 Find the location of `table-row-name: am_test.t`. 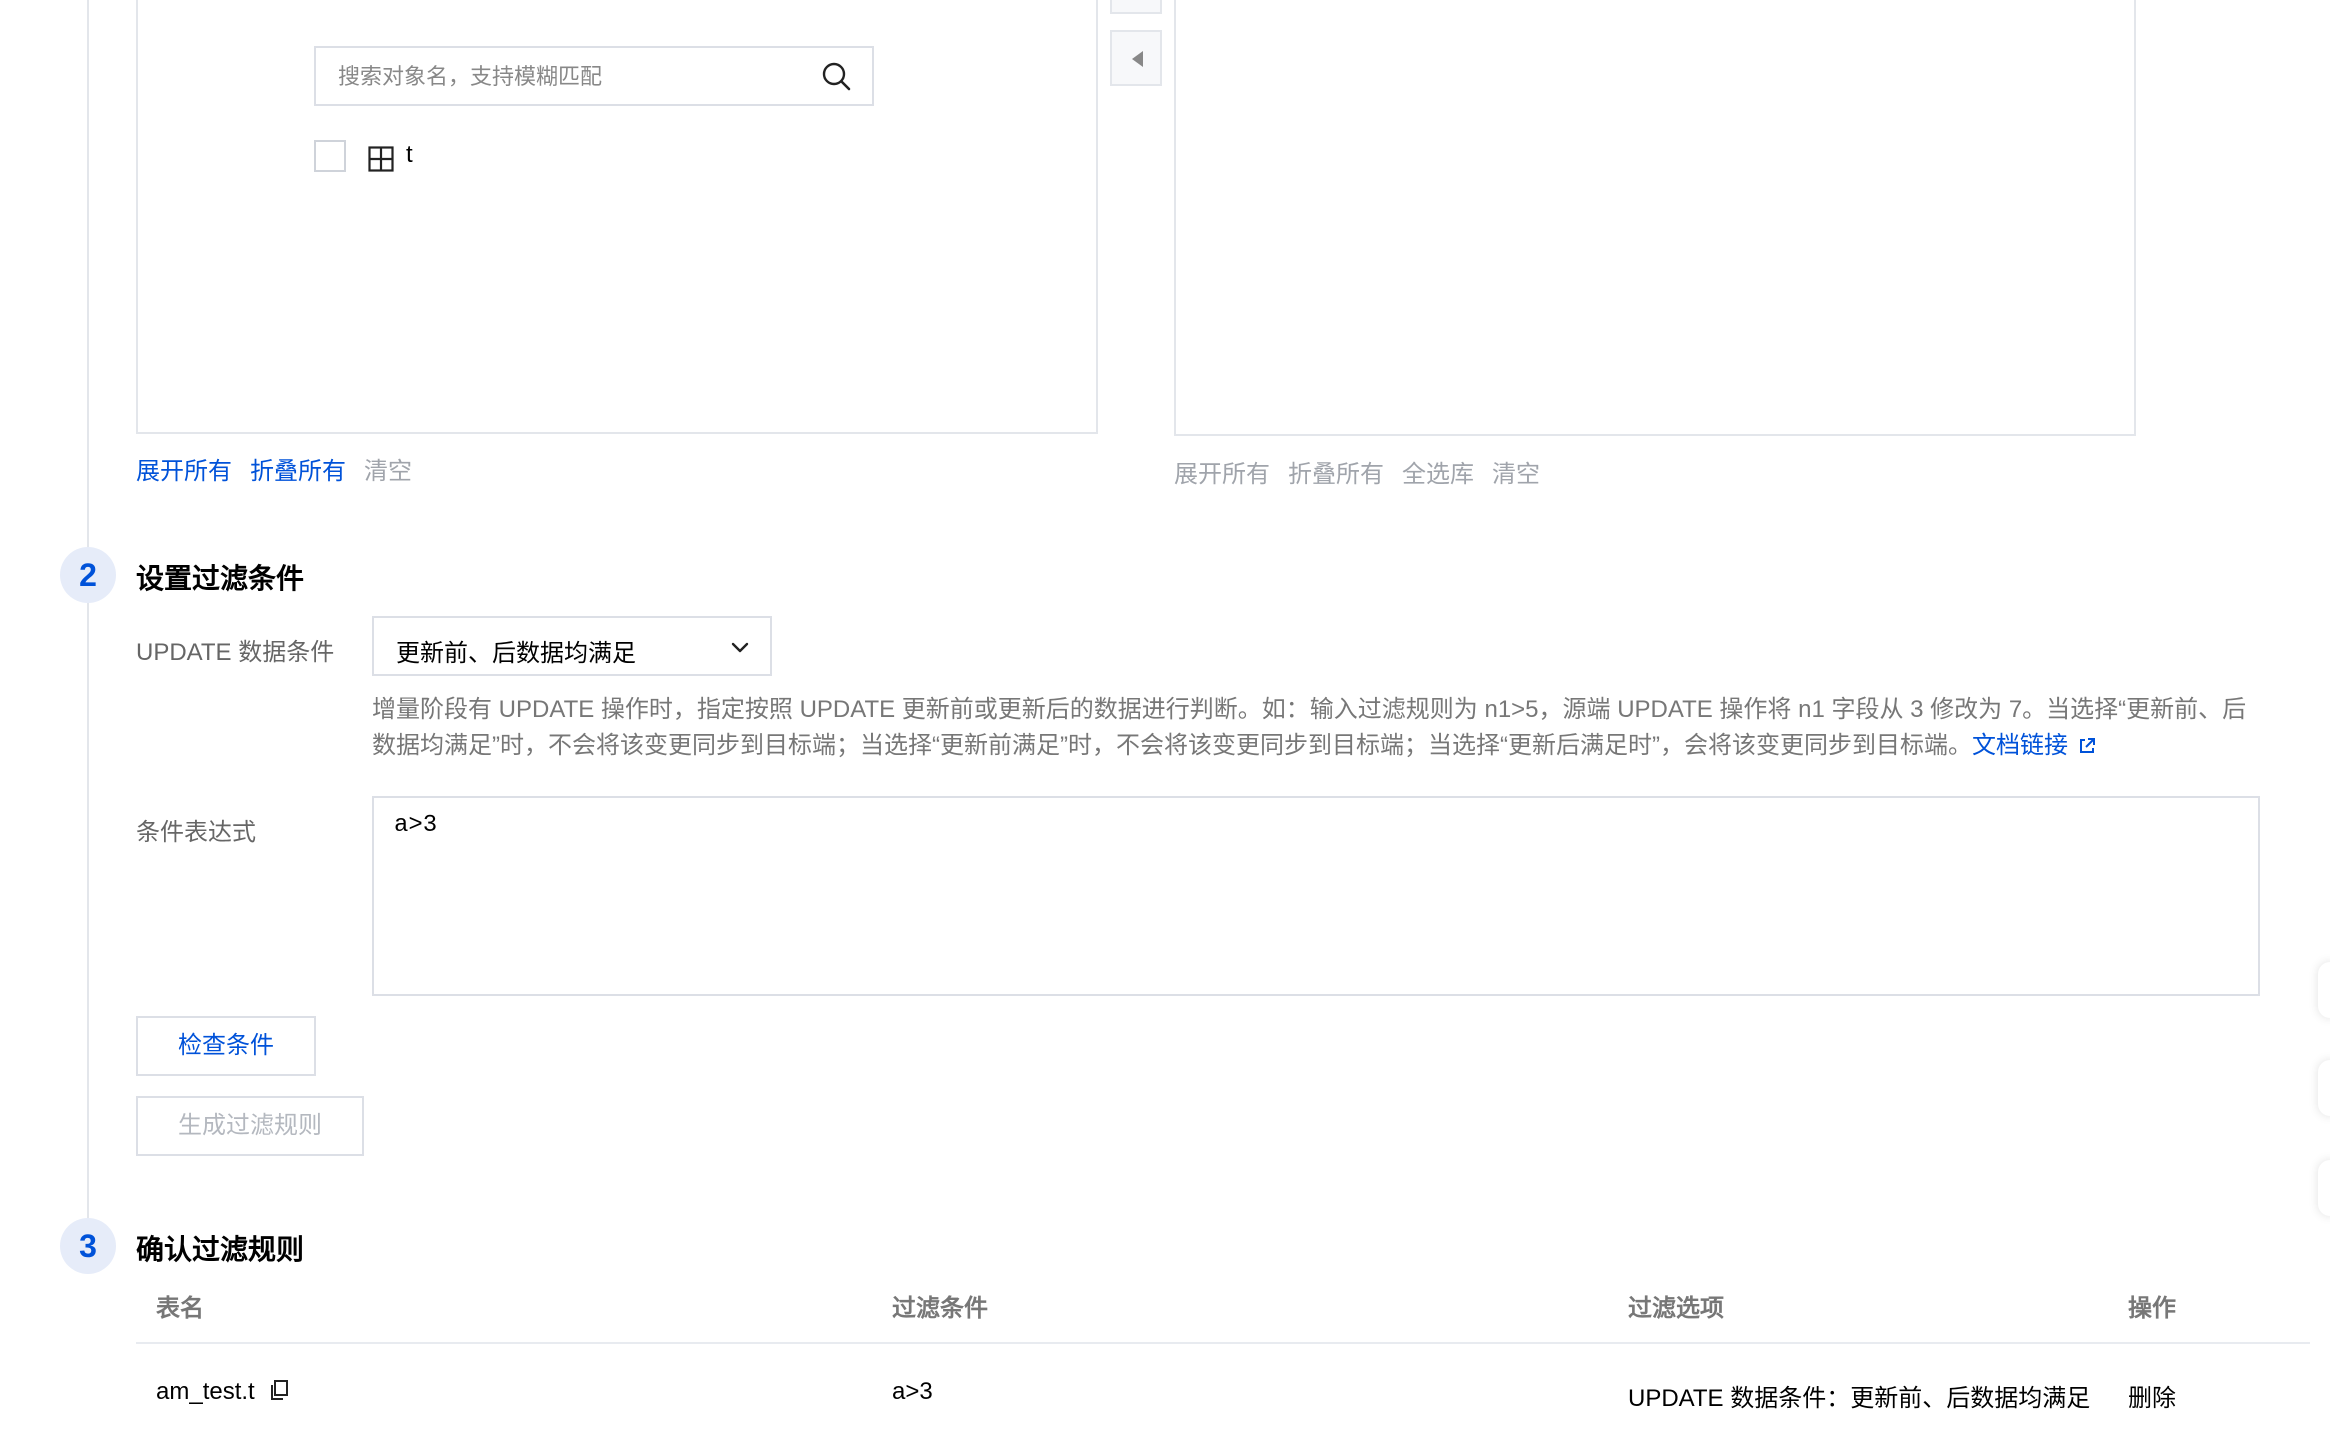

table-row-name: am_test.t is located at coordinates (222, 1392).